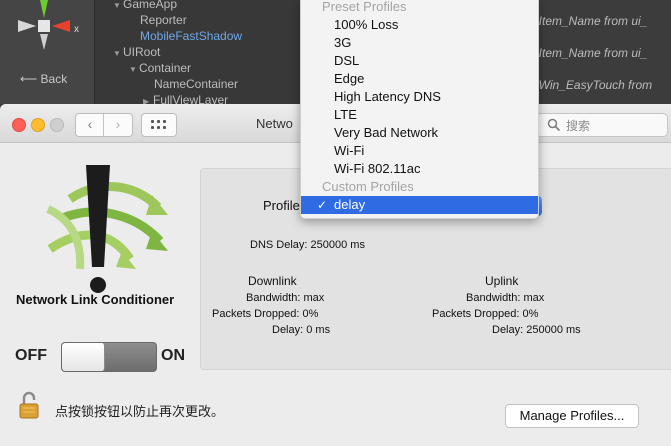 This screenshot has height=446, width=671. What do you see at coordinates (301, 330) in the screenshot?
I see `downlink-delay: Delay: 0 ms` at bounding box center [301, 330].